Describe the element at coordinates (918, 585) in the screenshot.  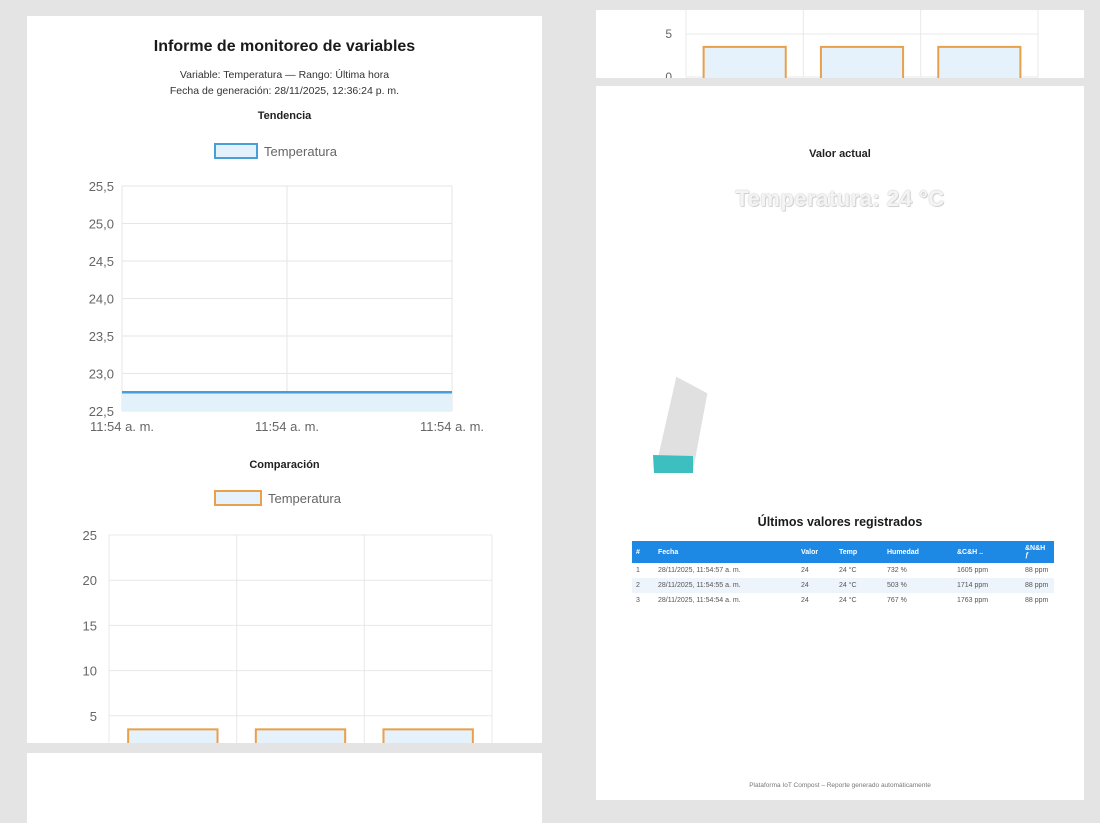
I see `cell-humedad: 503 %` at that location.